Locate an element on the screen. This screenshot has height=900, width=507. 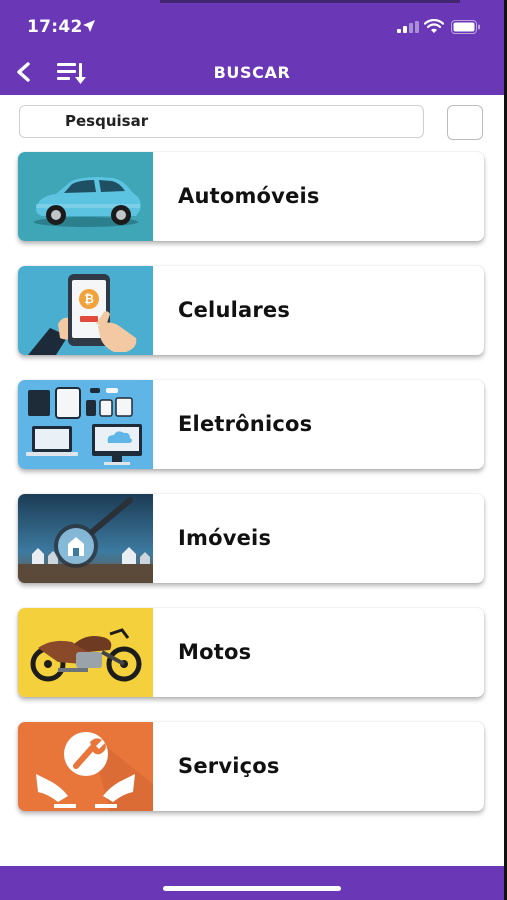
smartphone-image: ₿ is located at coordinates (85, 310).